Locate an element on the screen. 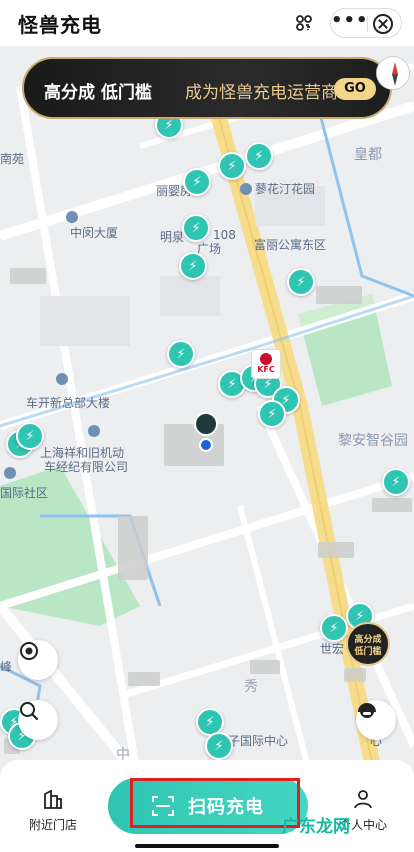 The image size is (414, 852). locate-icon is located at coordinates (29, 651).